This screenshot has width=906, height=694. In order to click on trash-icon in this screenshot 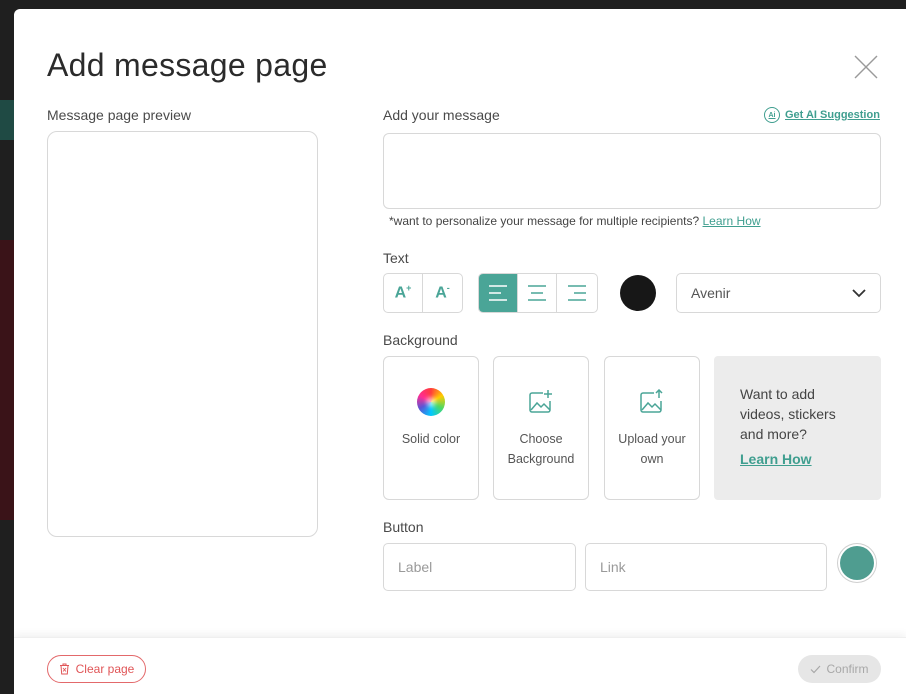, I will do `click(64, 669)`.